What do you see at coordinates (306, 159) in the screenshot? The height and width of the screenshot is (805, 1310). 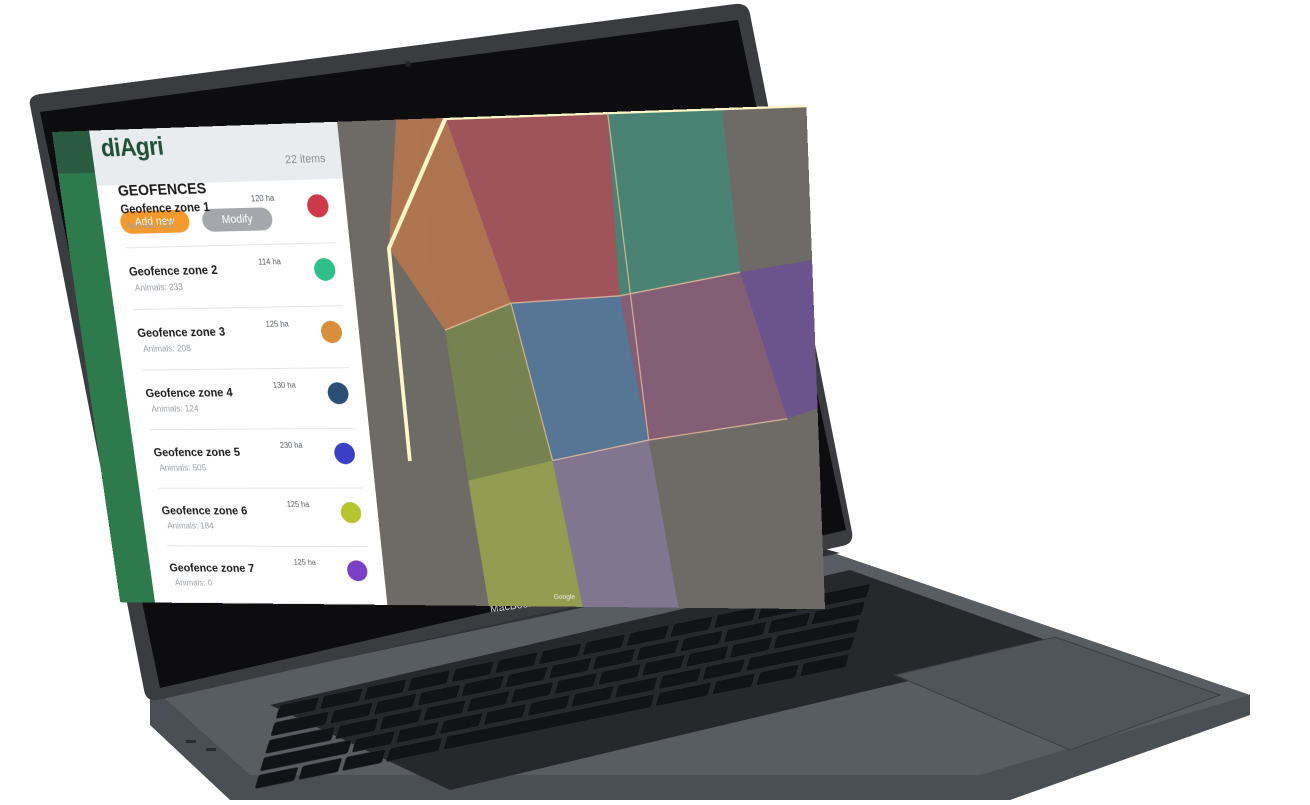 I see `items-count: 22 items` at bounding box center [306, 159].